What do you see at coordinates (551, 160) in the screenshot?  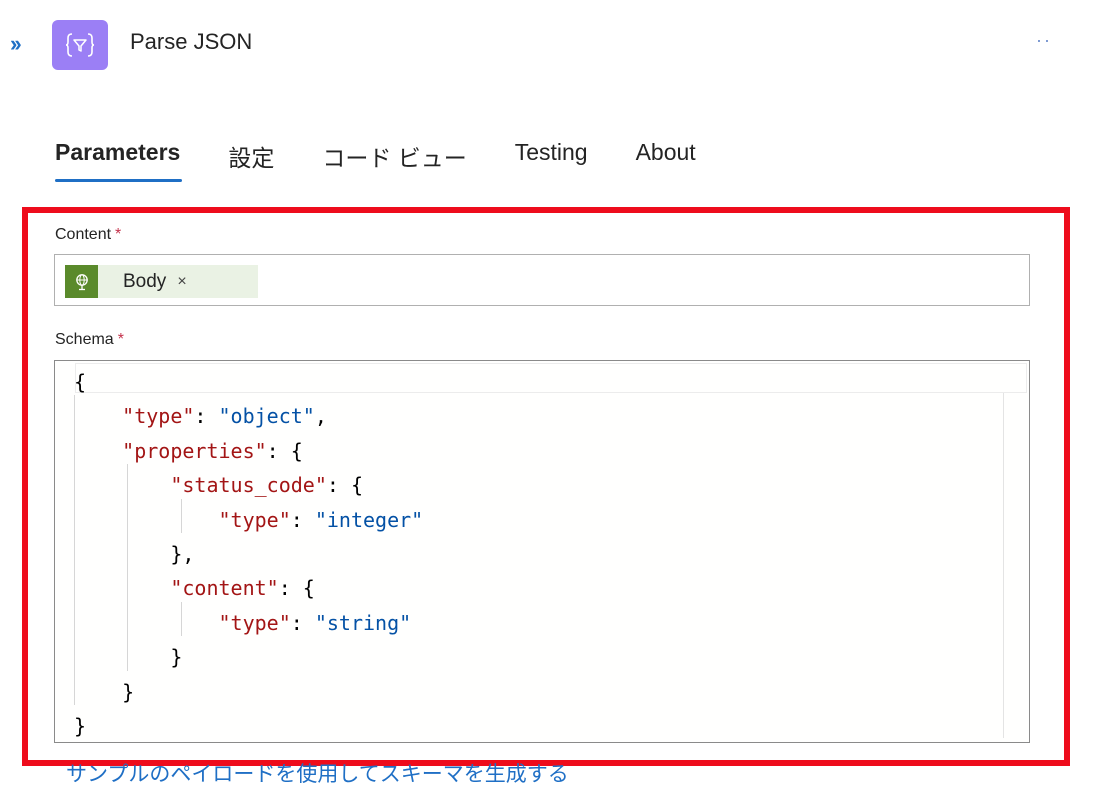 I see `tab-testing: Testing` at bounding box center [551, 160].